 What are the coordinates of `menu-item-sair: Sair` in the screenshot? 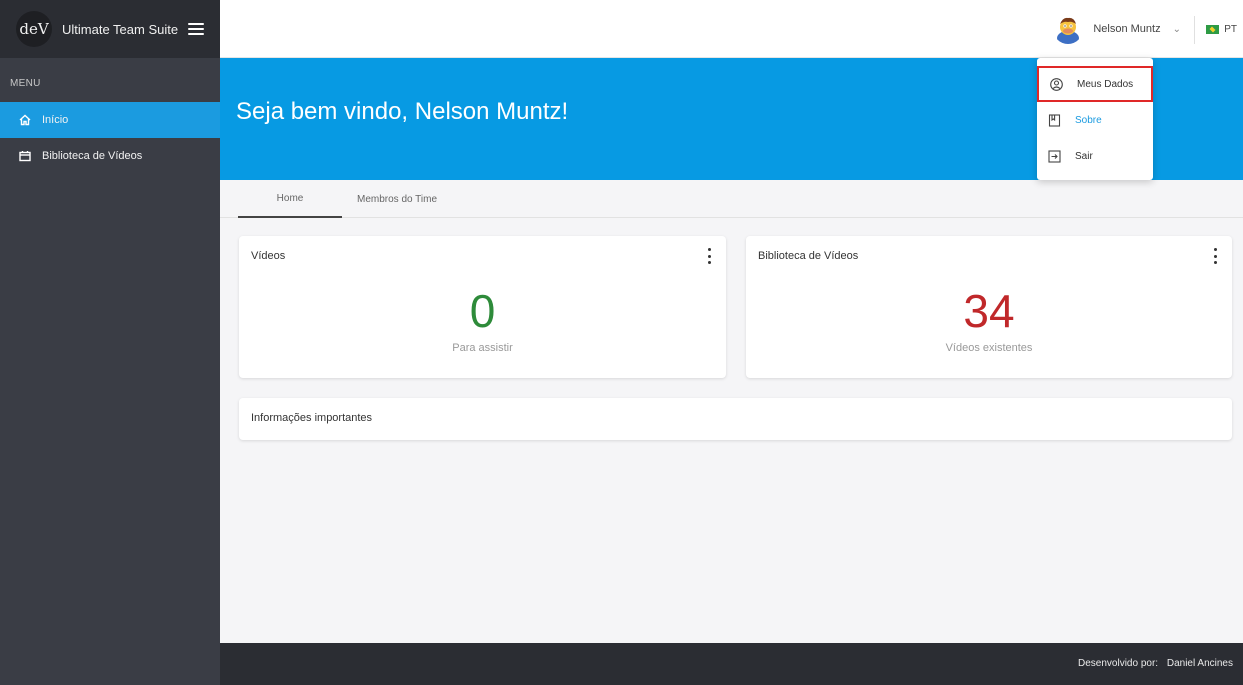 It's located at (1095, 156).